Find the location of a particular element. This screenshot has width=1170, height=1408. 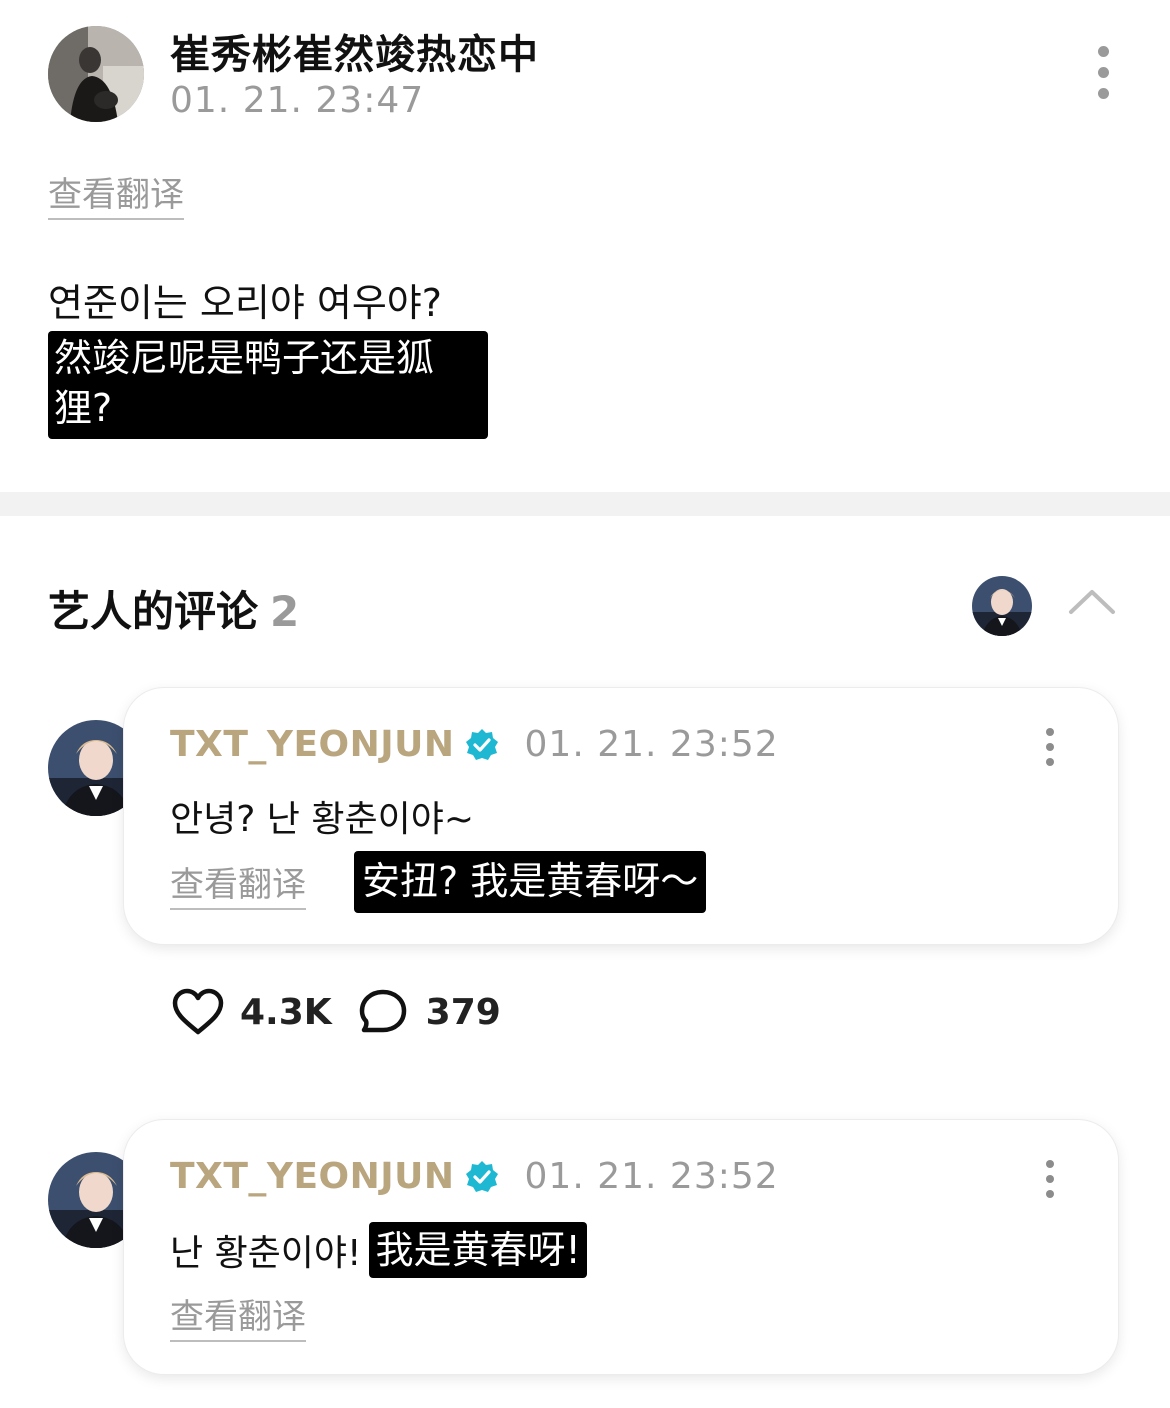

post-translate-link: 查看翻译 is located at coordinates (116, 197).